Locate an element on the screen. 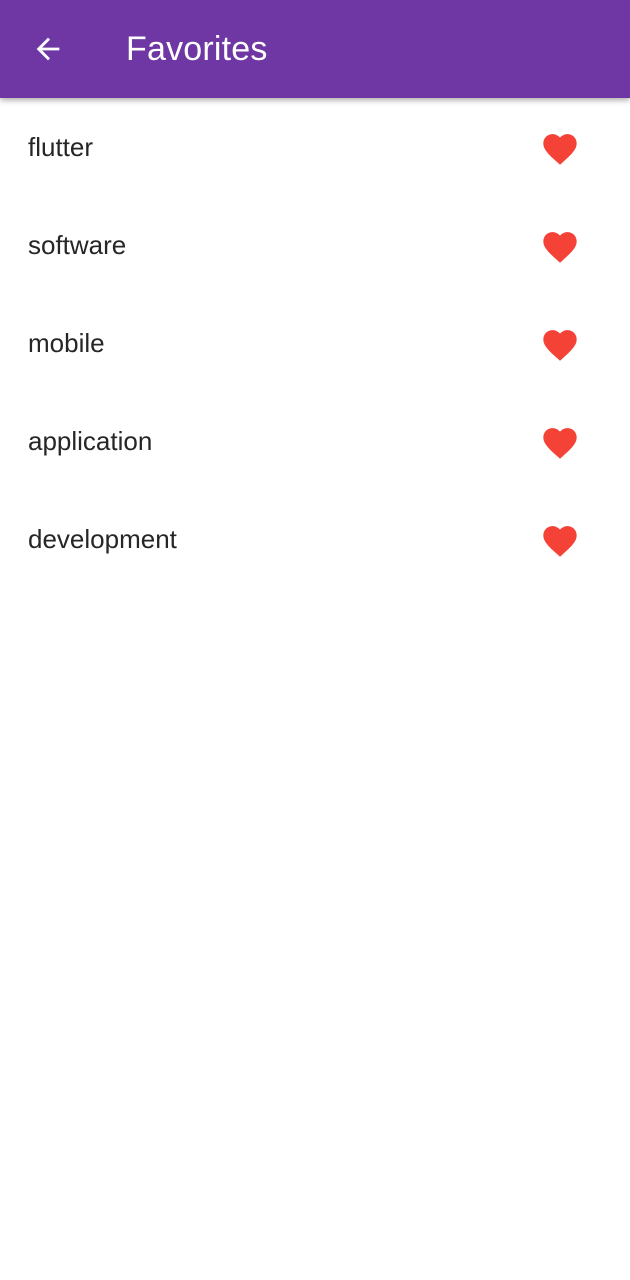  list-item: mobile is located at coordinates (315, 343).